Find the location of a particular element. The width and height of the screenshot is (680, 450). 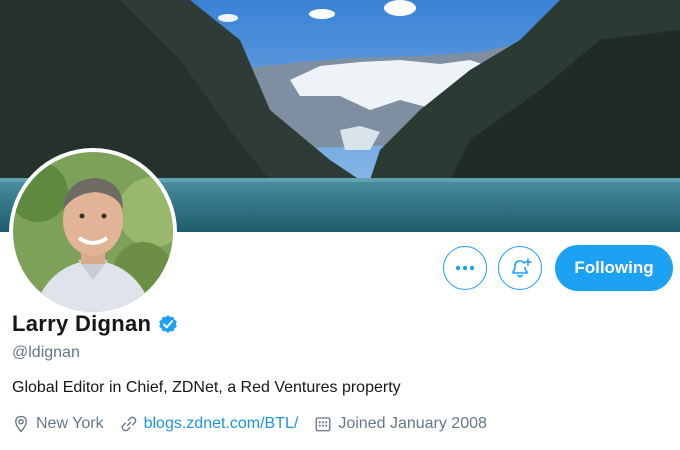

more-dots-icon is located at coordinates (465, 268).